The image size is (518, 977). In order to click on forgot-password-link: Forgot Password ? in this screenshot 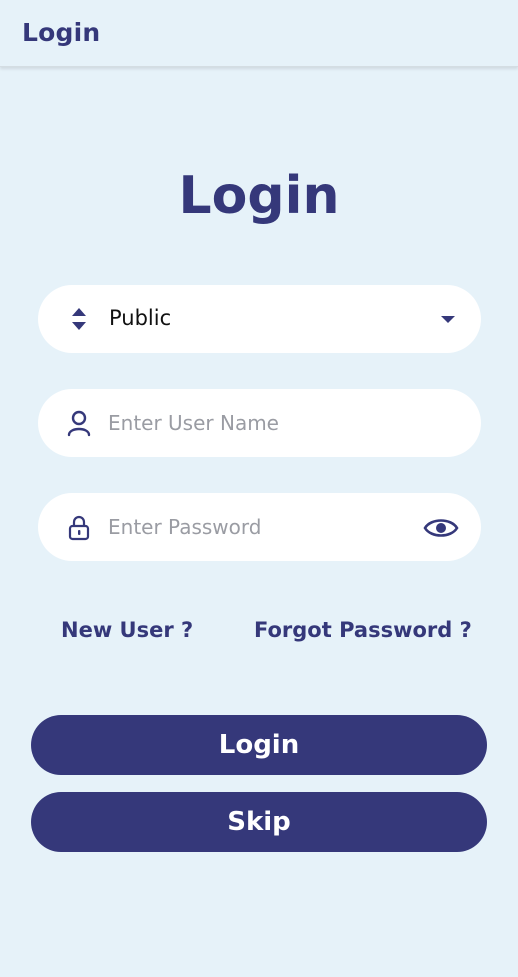, I will do `click(363, 630)`.